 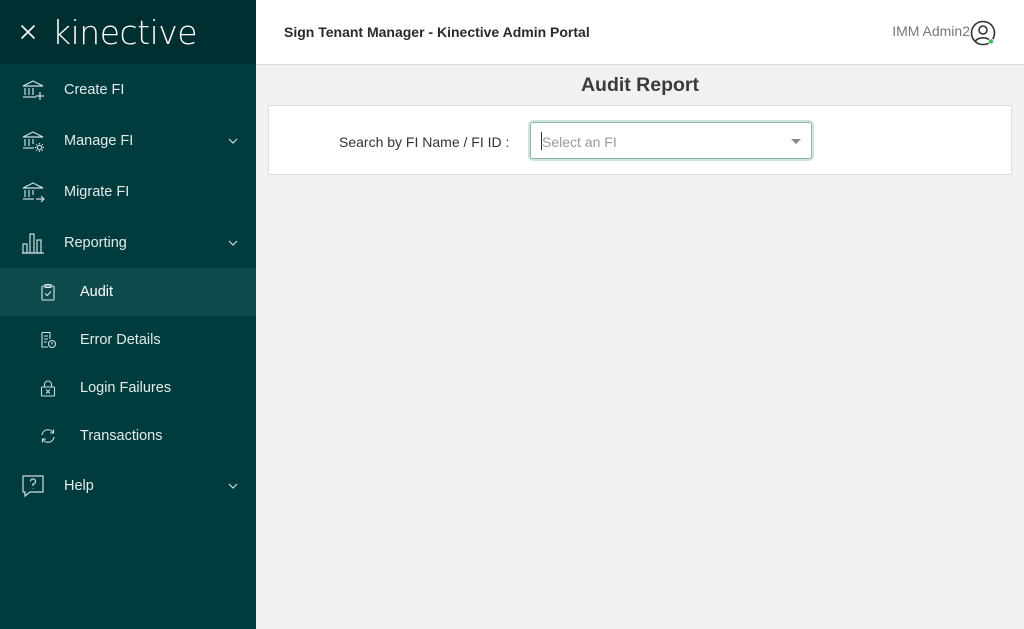 I want to click on user-name: IMM Admin2, so click(x=931, y=31).